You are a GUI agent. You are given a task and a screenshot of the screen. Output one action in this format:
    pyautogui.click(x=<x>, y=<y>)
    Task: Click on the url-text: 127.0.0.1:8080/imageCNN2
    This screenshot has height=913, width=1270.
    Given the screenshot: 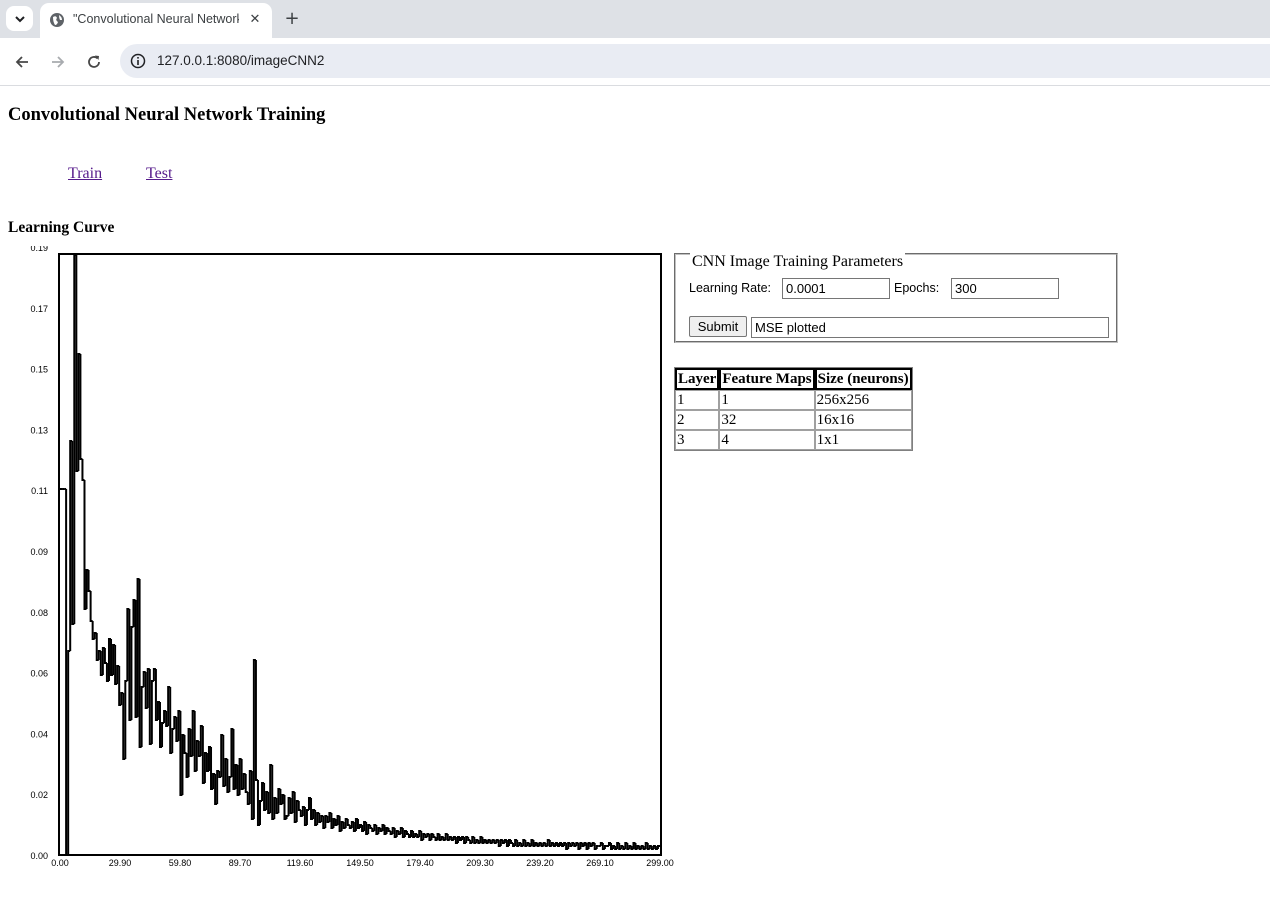 What is the action you would take?
    pyautogui.click(x=241, y=60)
    